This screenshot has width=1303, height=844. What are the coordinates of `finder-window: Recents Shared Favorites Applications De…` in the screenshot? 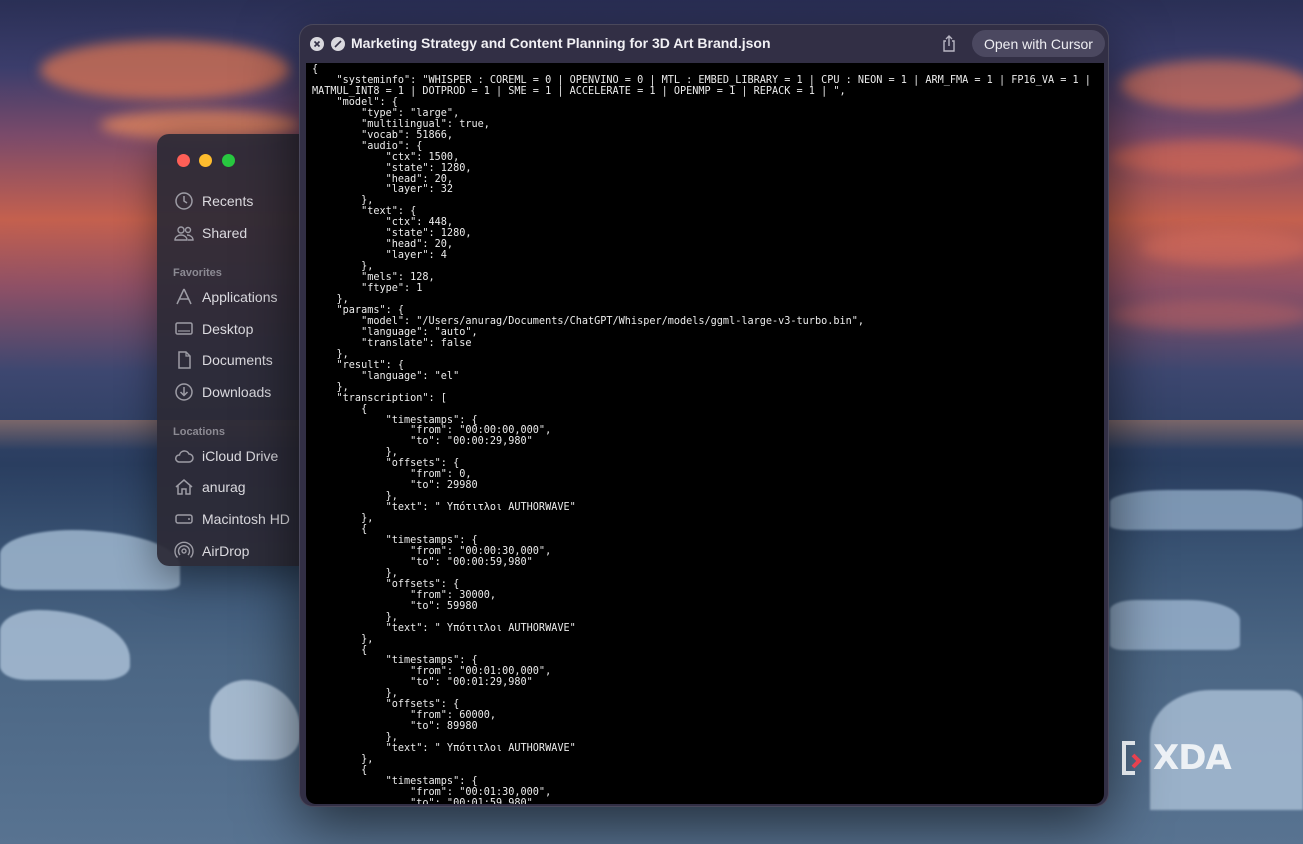 It's located at (237, 350).